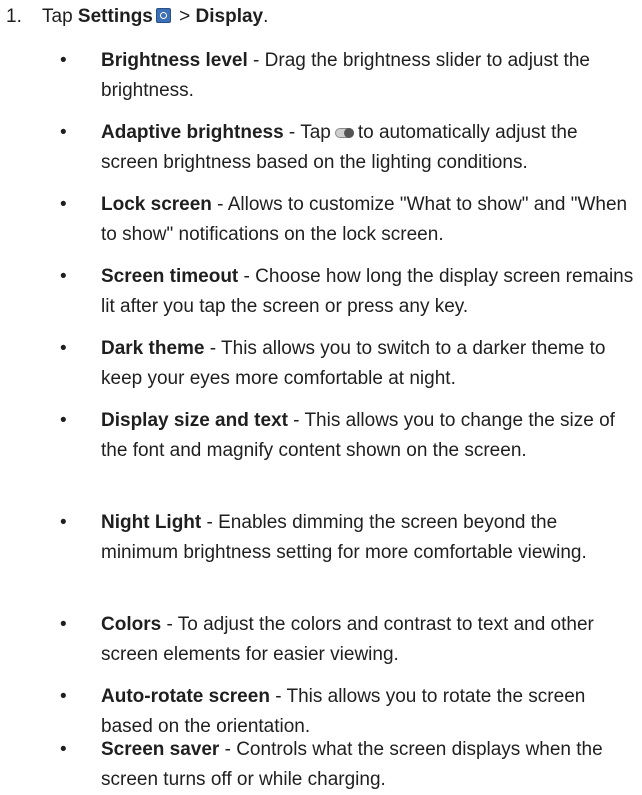 This screenshot has width=642, height=795. What do you see at coordinates (153, 348) in the screenshot?
I see `item-title: Dark theme` at bounding box center [153, 348].